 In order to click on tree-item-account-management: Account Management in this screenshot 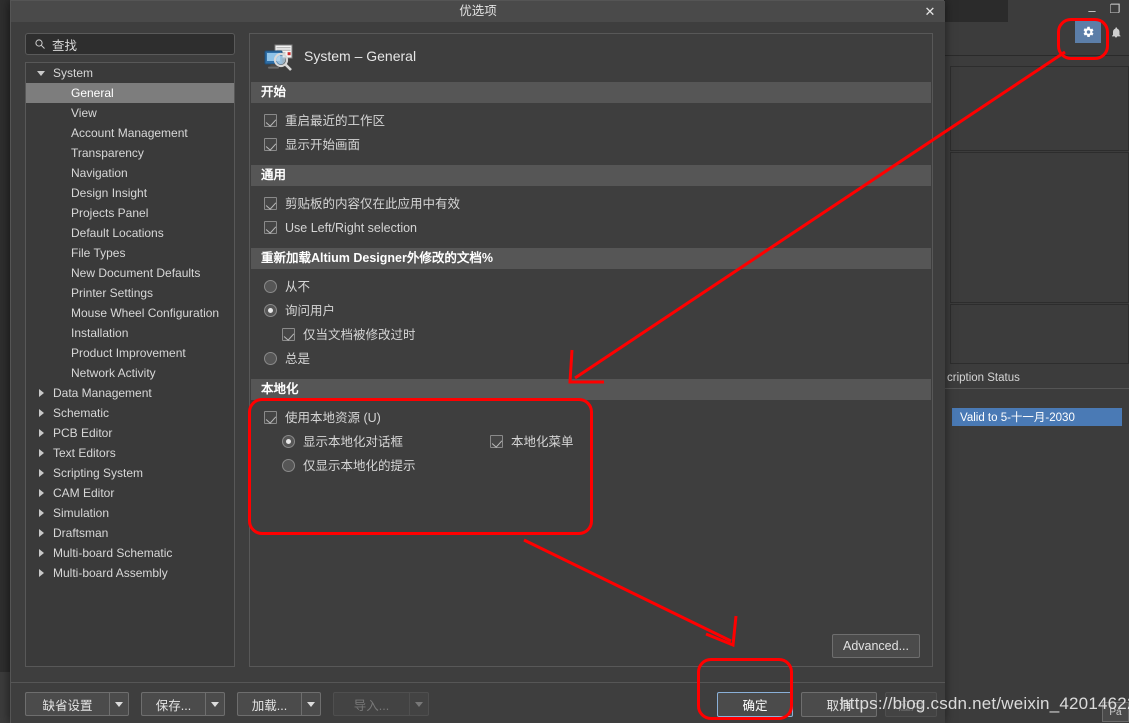, I will do `click(130, 133)`.